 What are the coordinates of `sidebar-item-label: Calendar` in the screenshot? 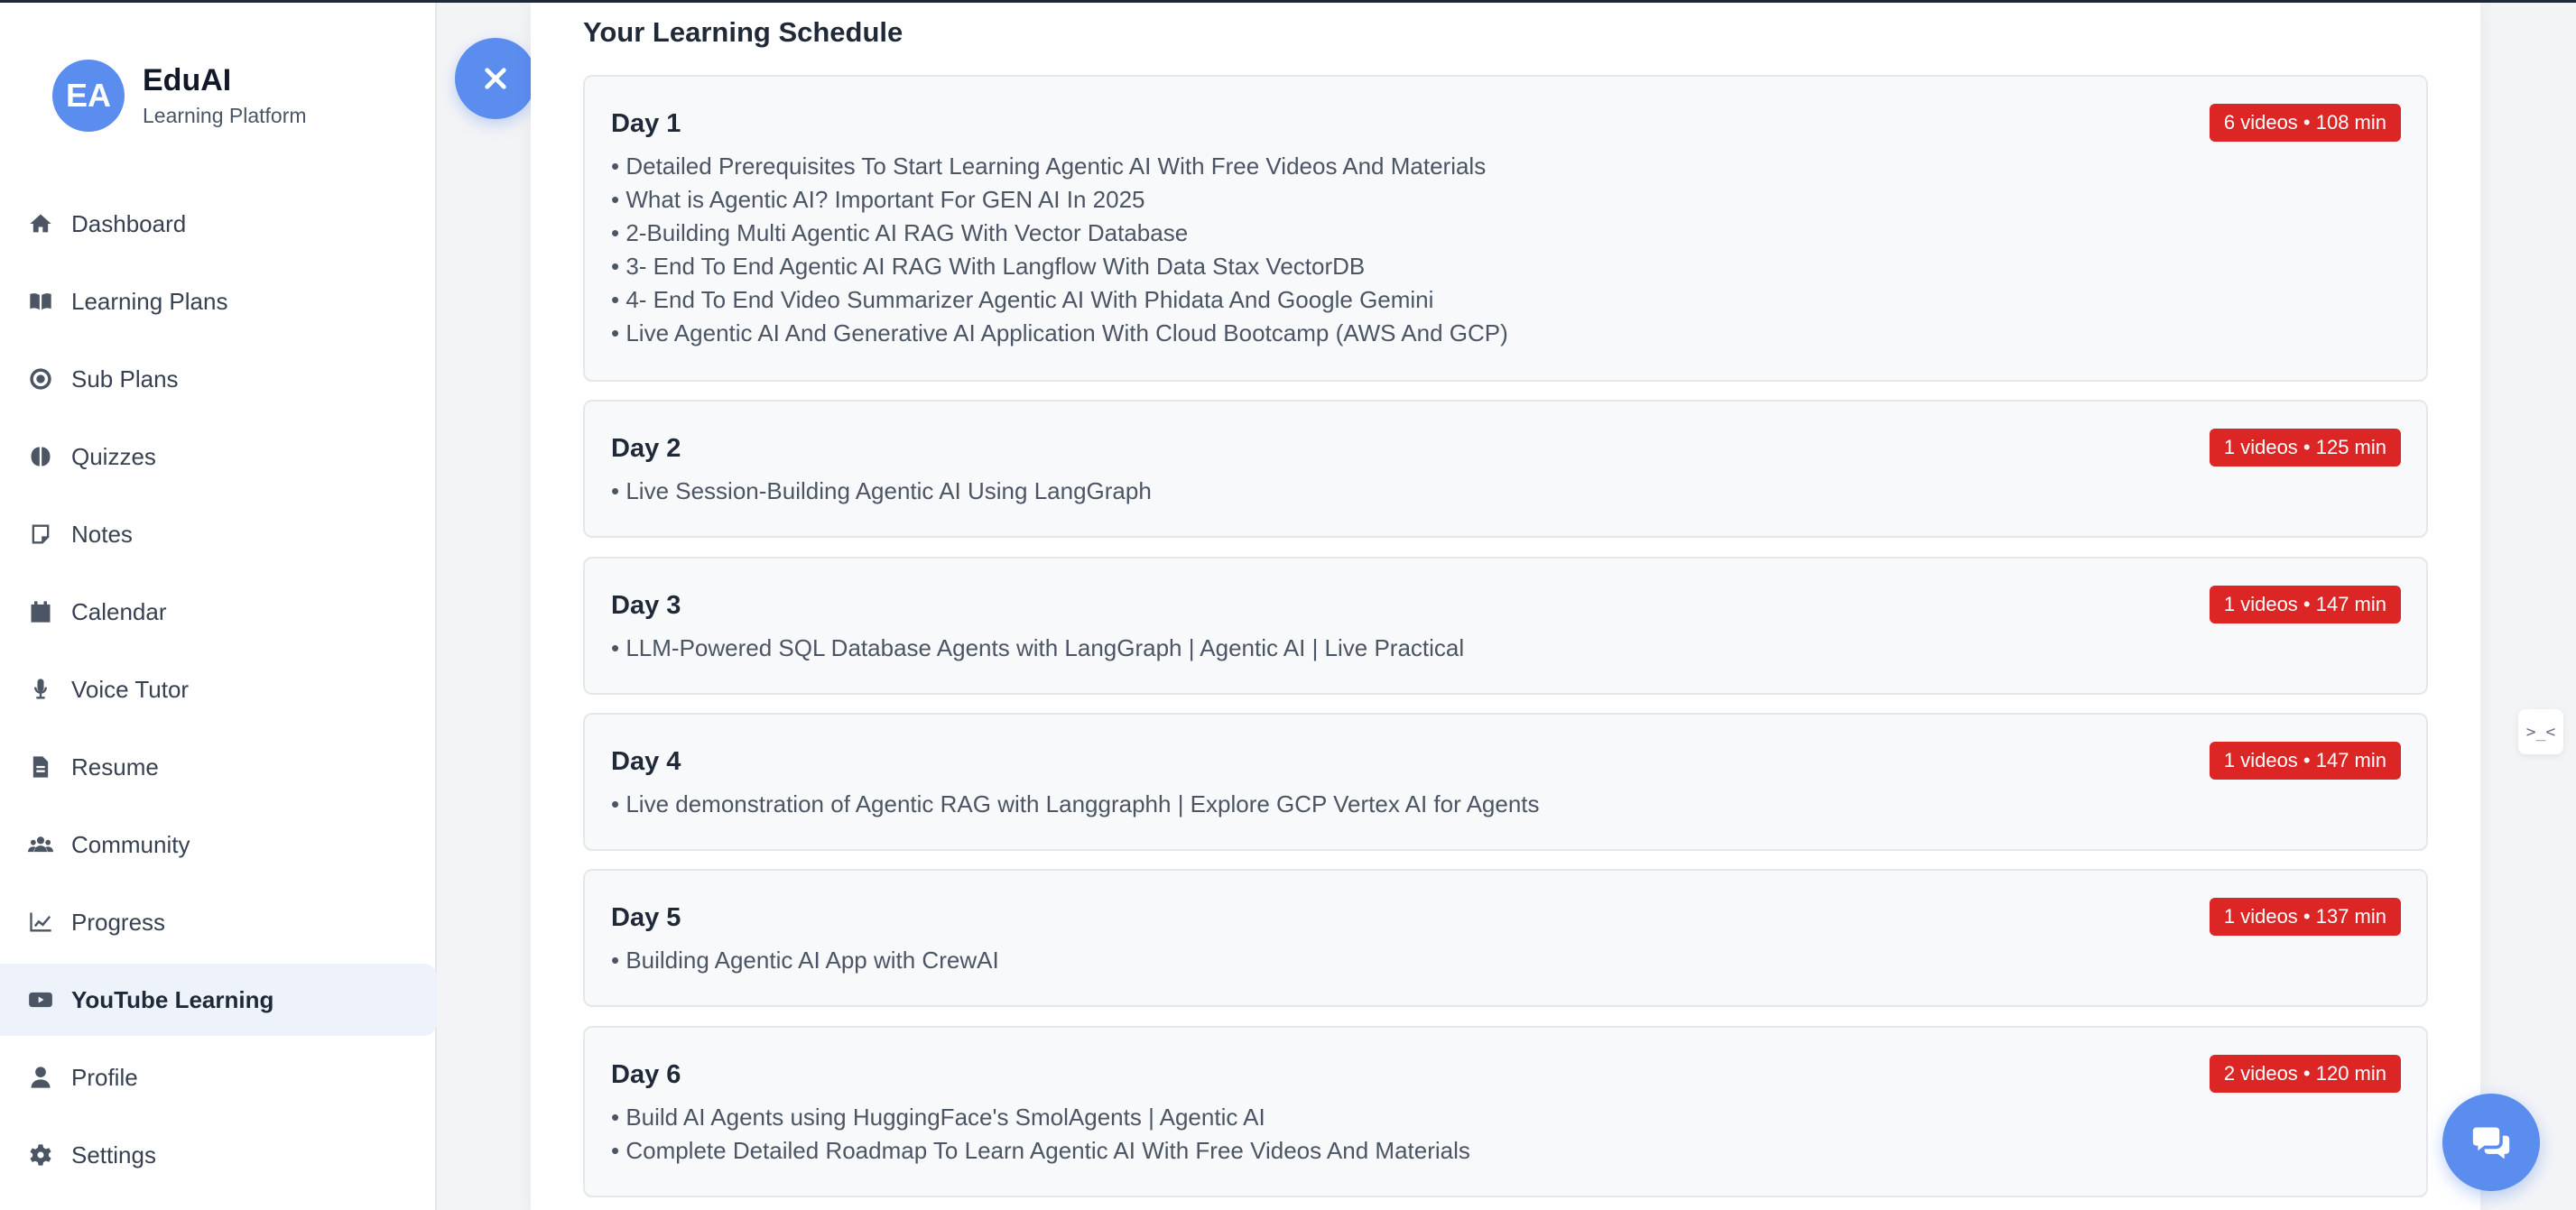 It's located at (119, 611).